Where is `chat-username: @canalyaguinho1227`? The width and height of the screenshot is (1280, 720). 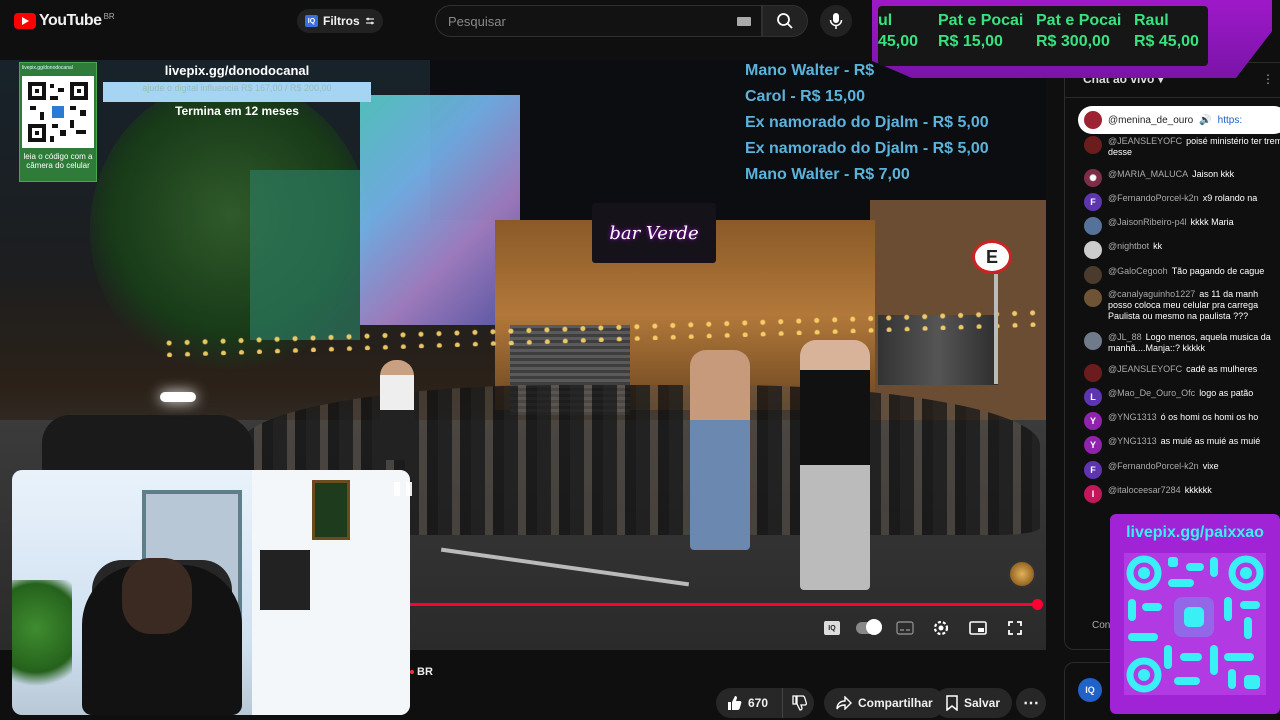 chat-username: @canalyaguinho1227 is located at coordinates (1151, 294).